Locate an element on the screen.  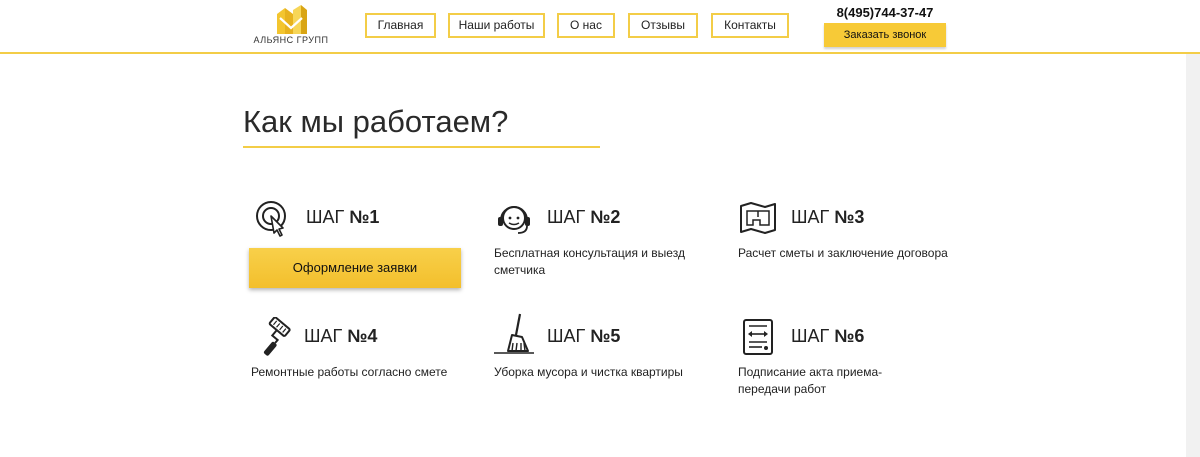
step-heading: ШАГ №6 is located at coordinates (827, 336).